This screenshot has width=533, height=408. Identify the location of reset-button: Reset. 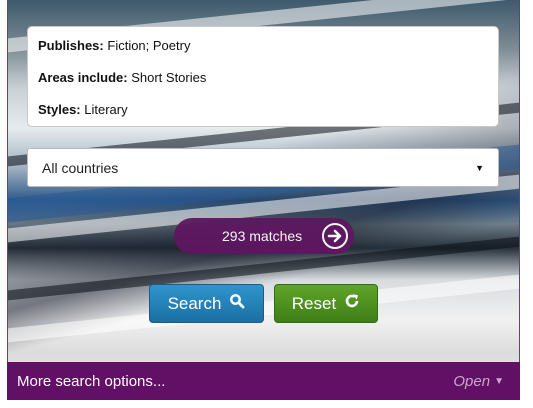
(326, 303).